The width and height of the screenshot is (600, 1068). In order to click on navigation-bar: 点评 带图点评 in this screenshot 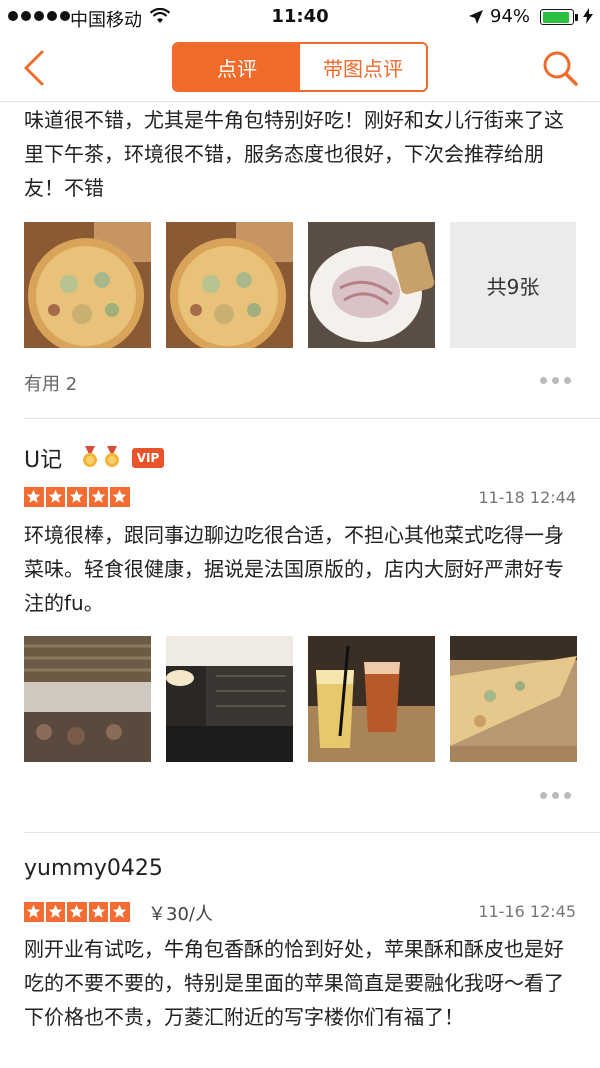, I will do `click(300, 68)`.